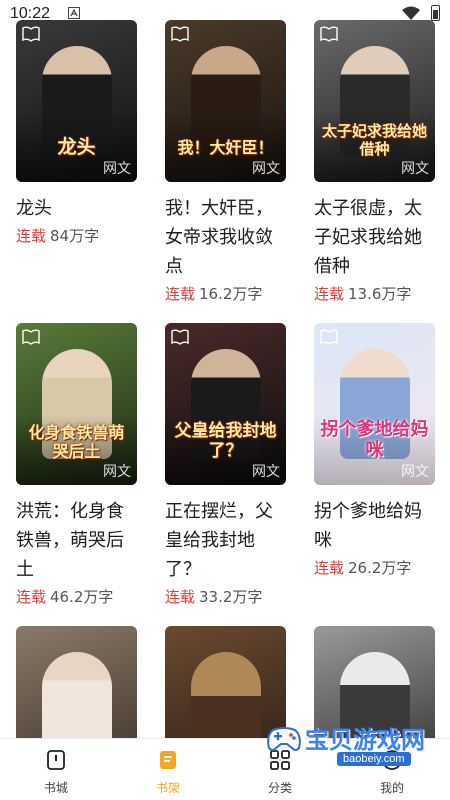  What do you see at coordinates (374, 404) in the screenshot?
I see `book-cover: 拐个爹地给妈咪 网文` at bounding box center [374, 404].